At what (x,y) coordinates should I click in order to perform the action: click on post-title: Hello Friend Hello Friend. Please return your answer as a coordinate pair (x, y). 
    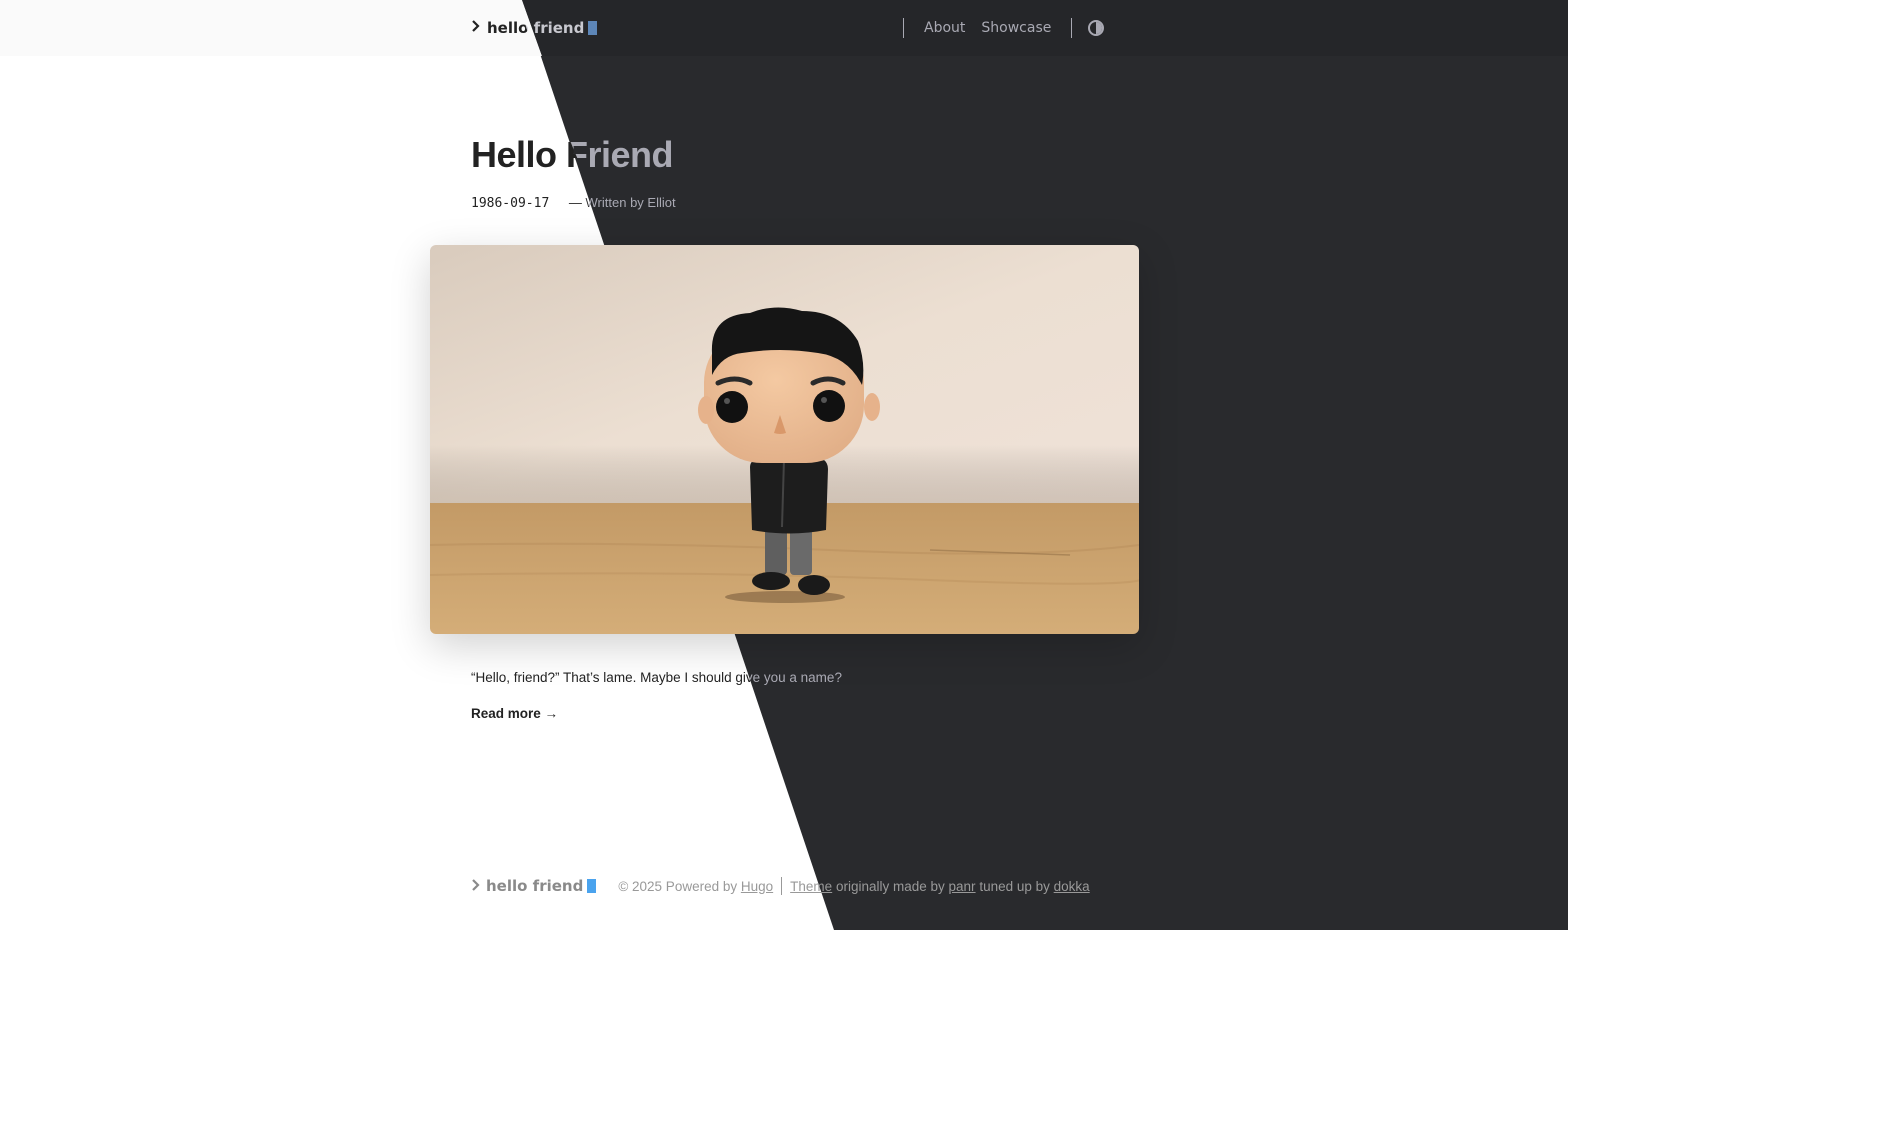
    Looking at the image, I should click on (771, 155).